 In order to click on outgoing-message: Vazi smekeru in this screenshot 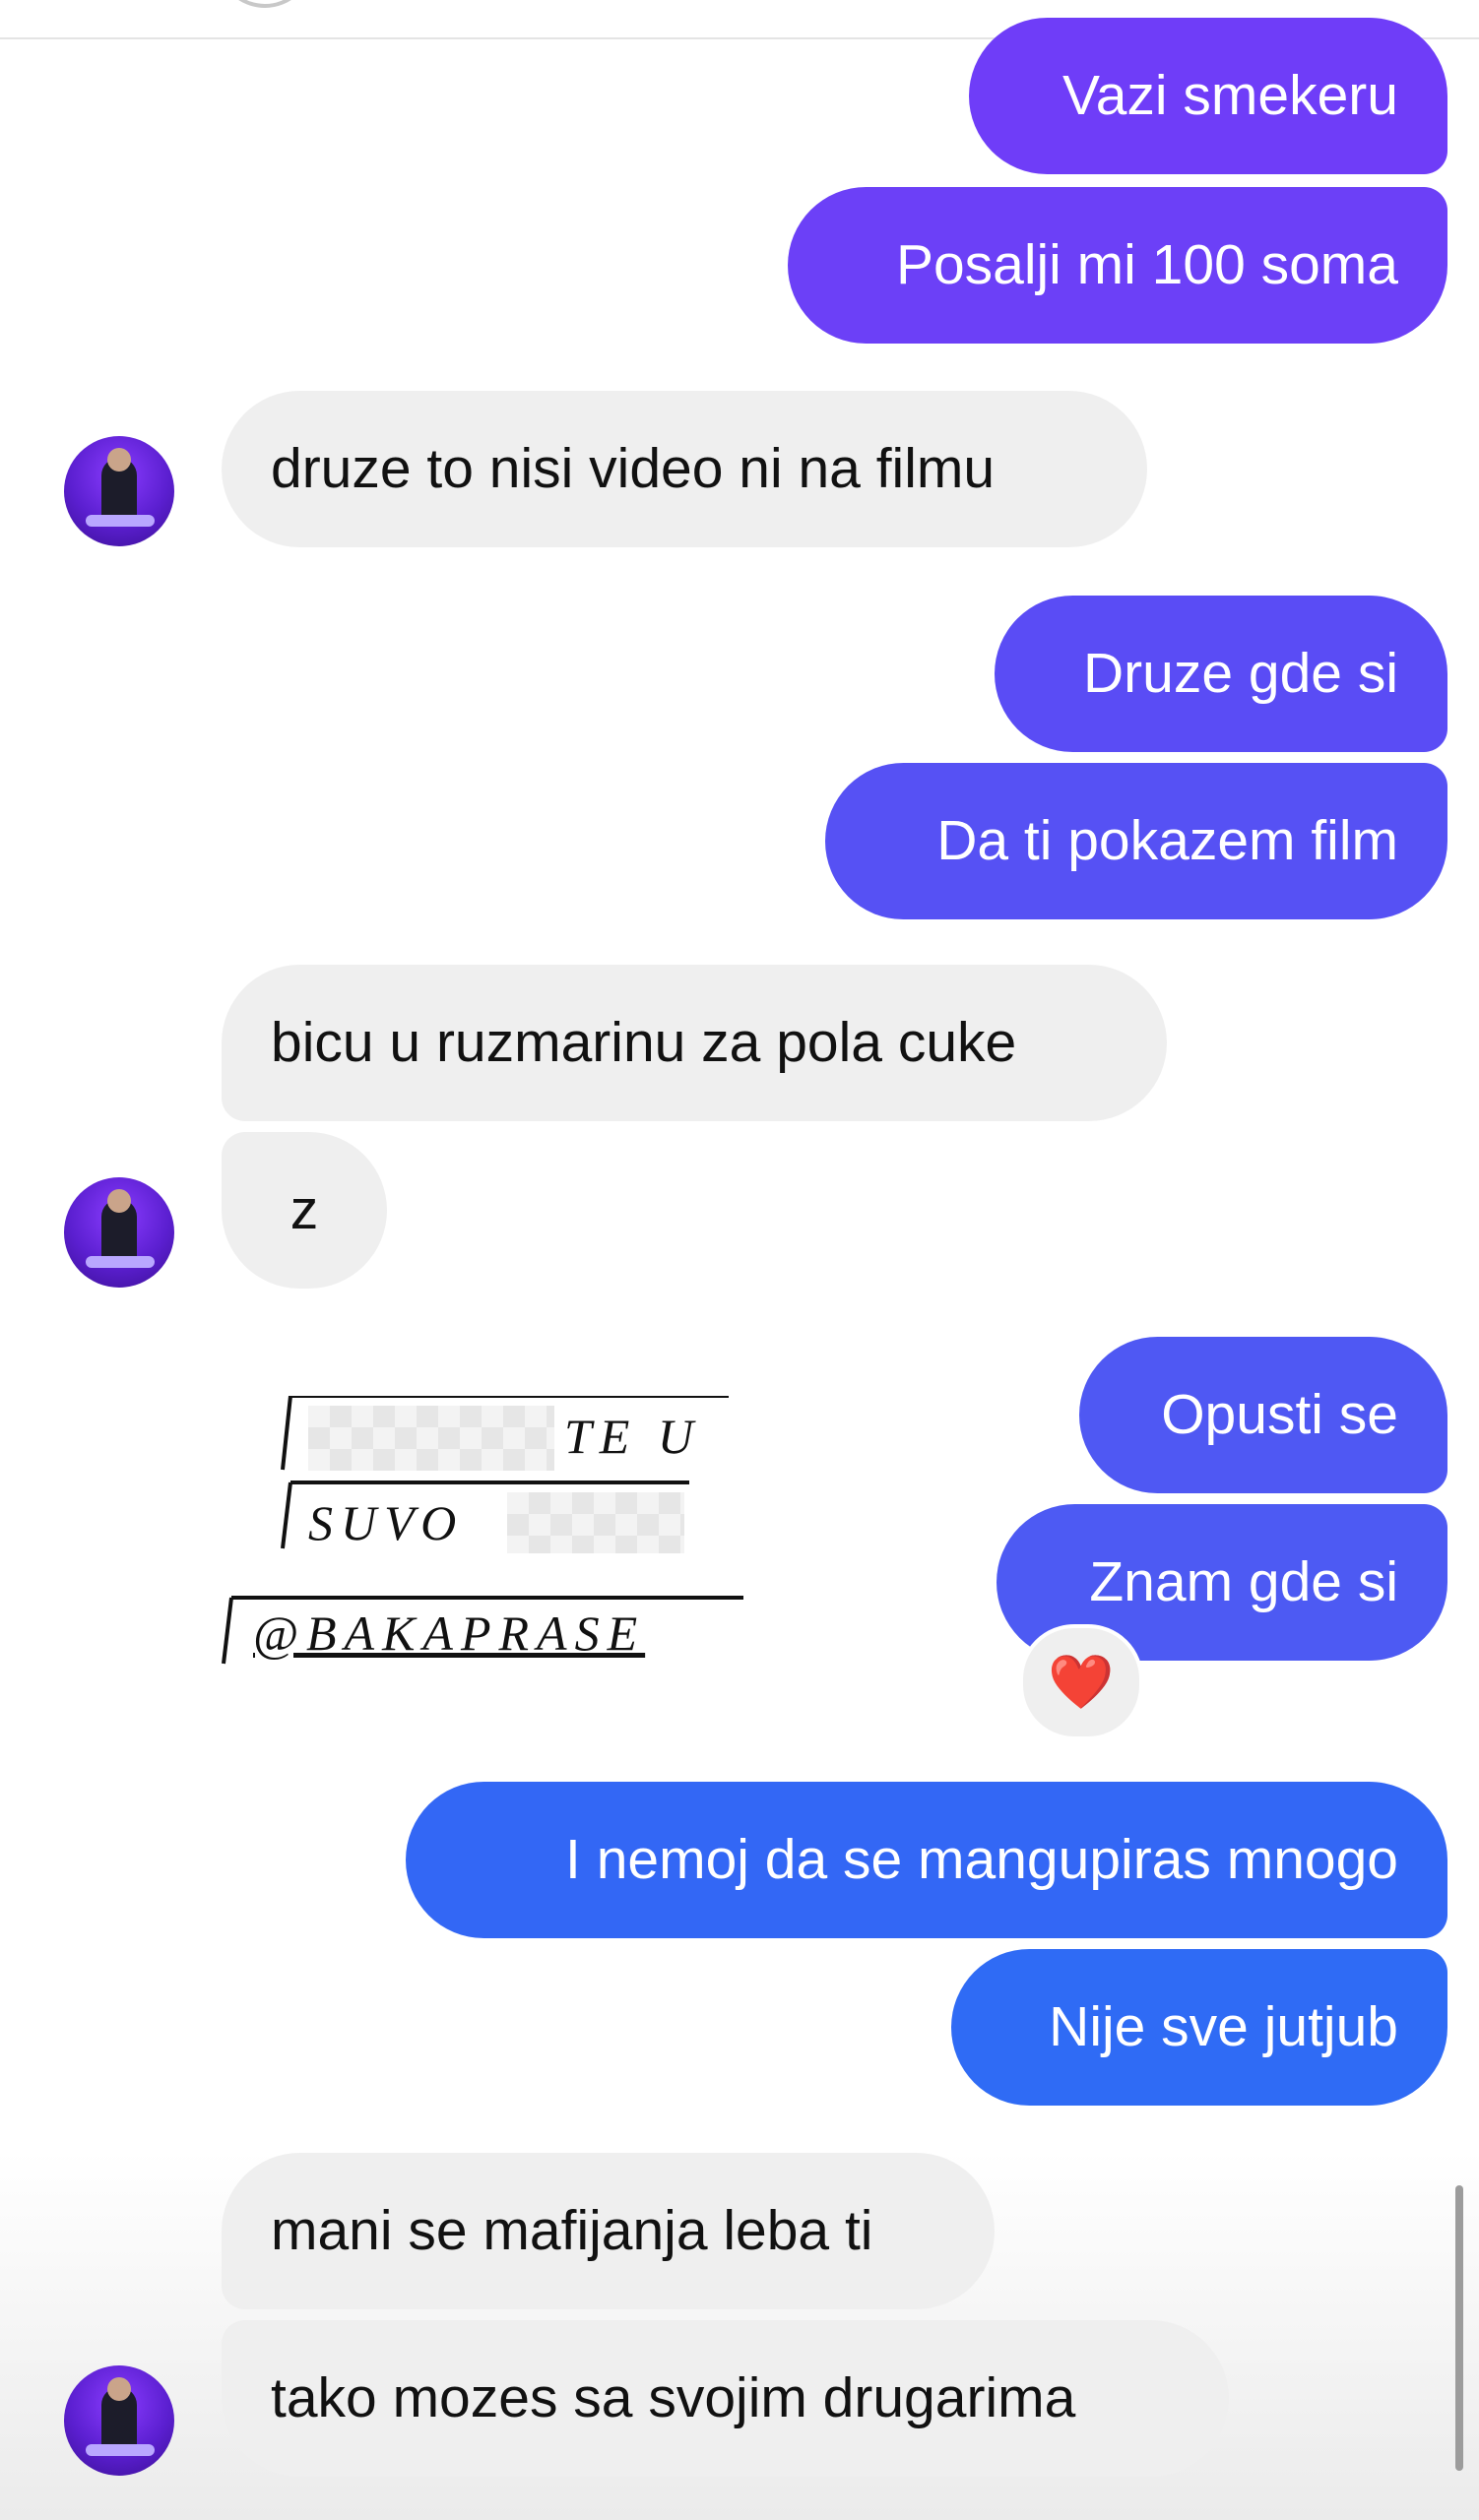, I will do `click(1208, 96)`.